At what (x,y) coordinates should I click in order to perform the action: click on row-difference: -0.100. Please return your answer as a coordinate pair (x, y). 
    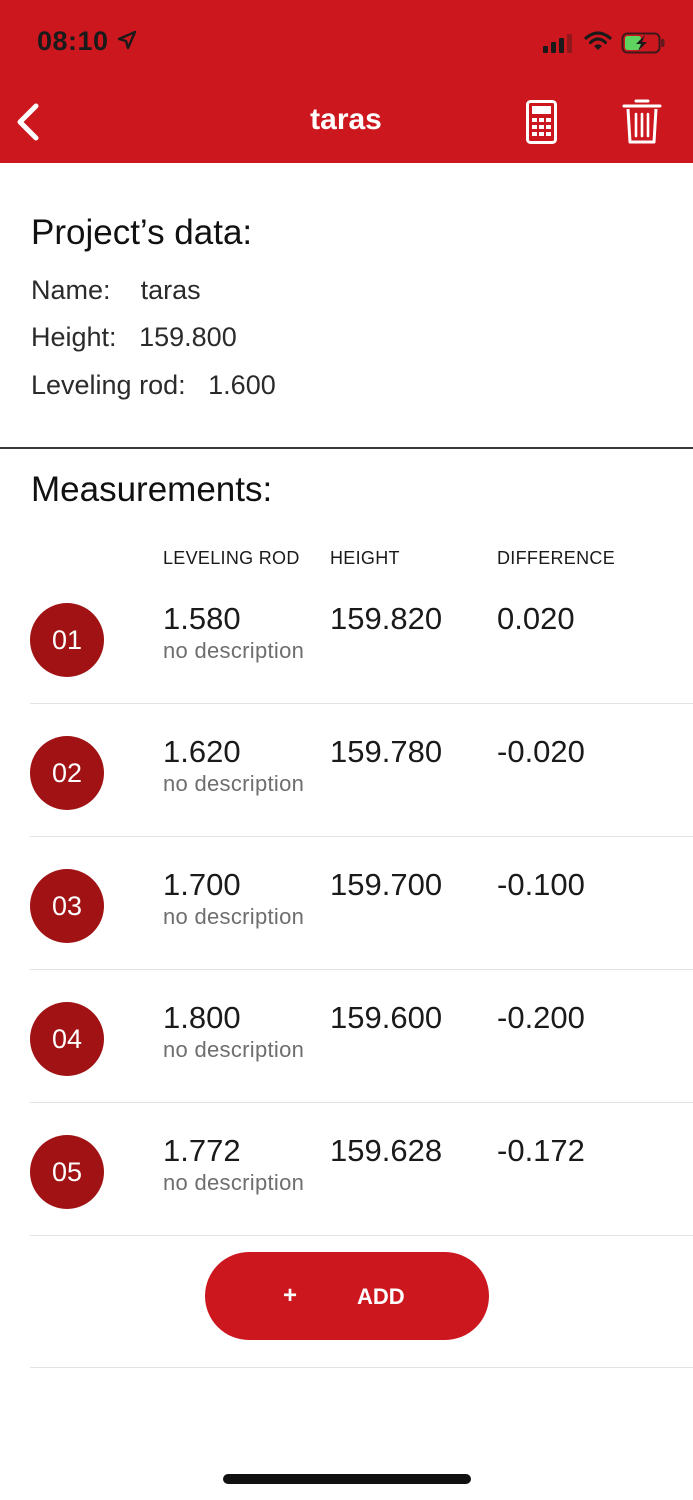
    Looking at the image, I should click on (541, 884).